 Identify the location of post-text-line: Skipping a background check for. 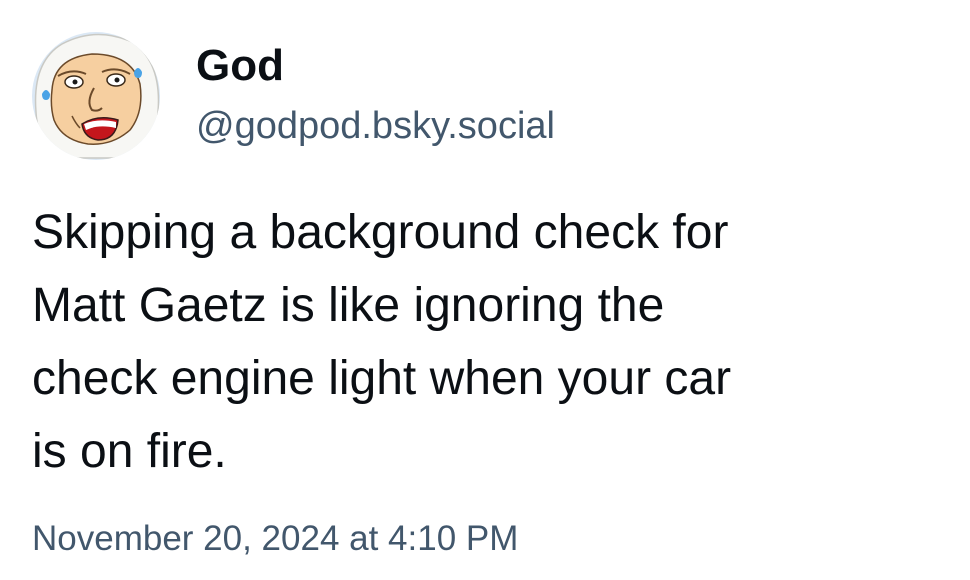
(380, 232).